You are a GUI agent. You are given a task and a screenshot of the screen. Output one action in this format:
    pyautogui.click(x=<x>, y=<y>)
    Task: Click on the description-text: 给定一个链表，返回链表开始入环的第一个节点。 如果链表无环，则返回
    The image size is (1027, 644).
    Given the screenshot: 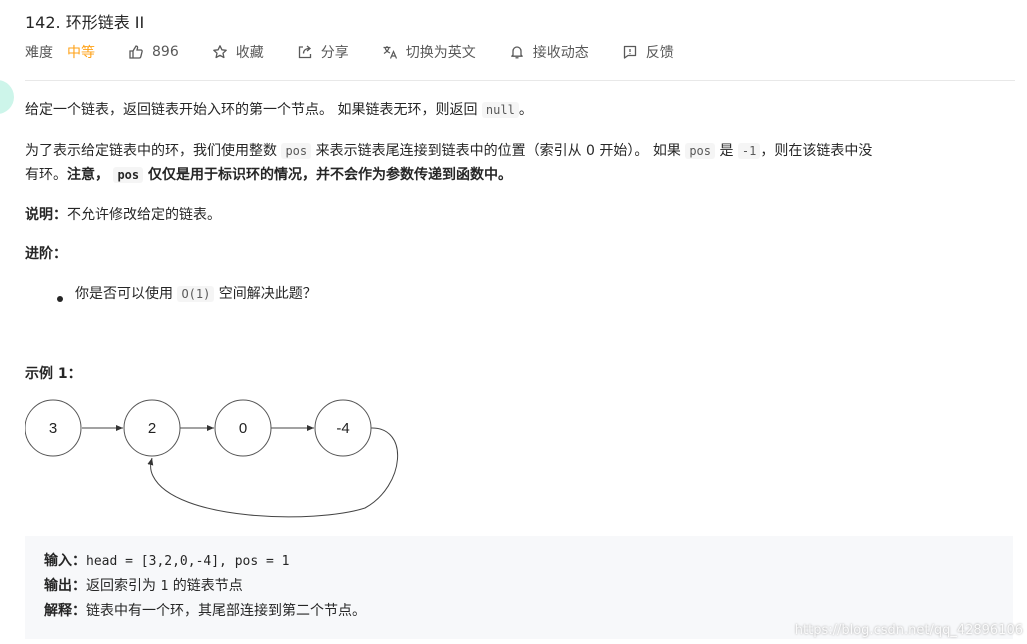 What is the action you would take?
    pyautogui.click(x=253, y=110)
    